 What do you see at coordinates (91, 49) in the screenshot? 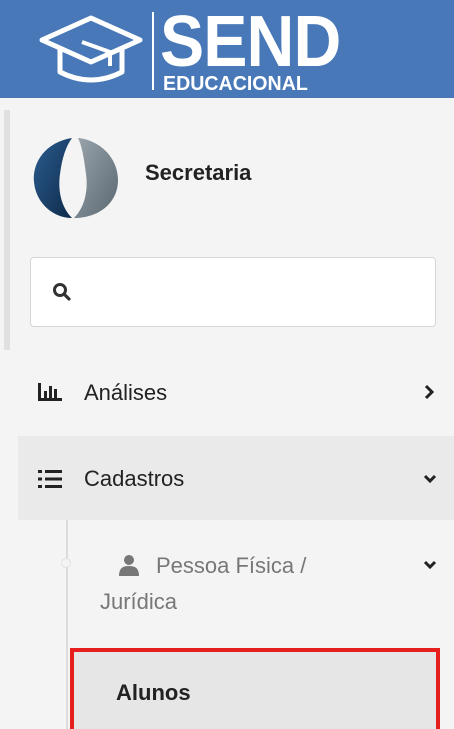
I see `graduation-cap-icon` at bounding box center [91, 49].